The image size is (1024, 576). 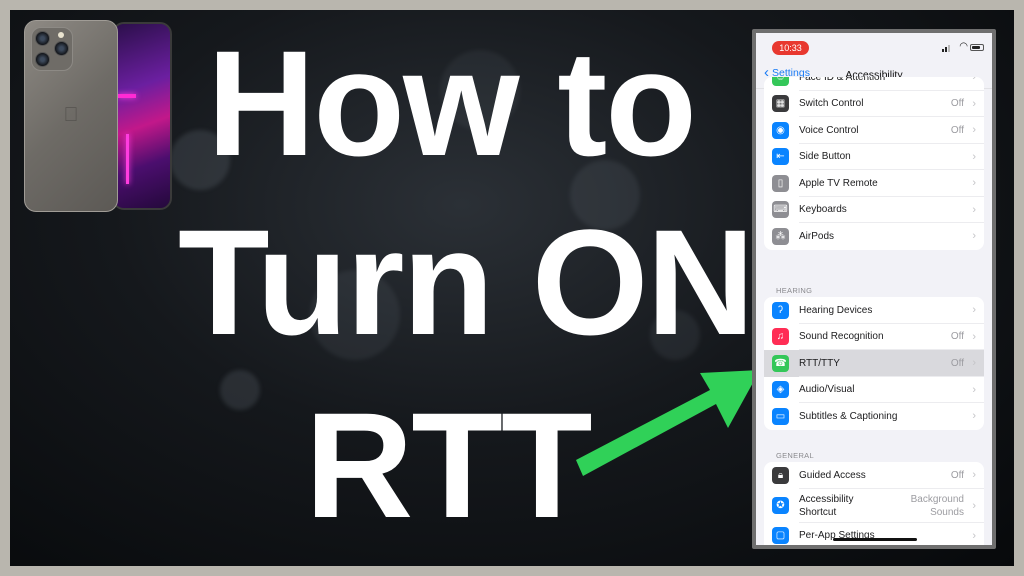 I want to click on row-label: AirPods, so click(x=817, y=236).